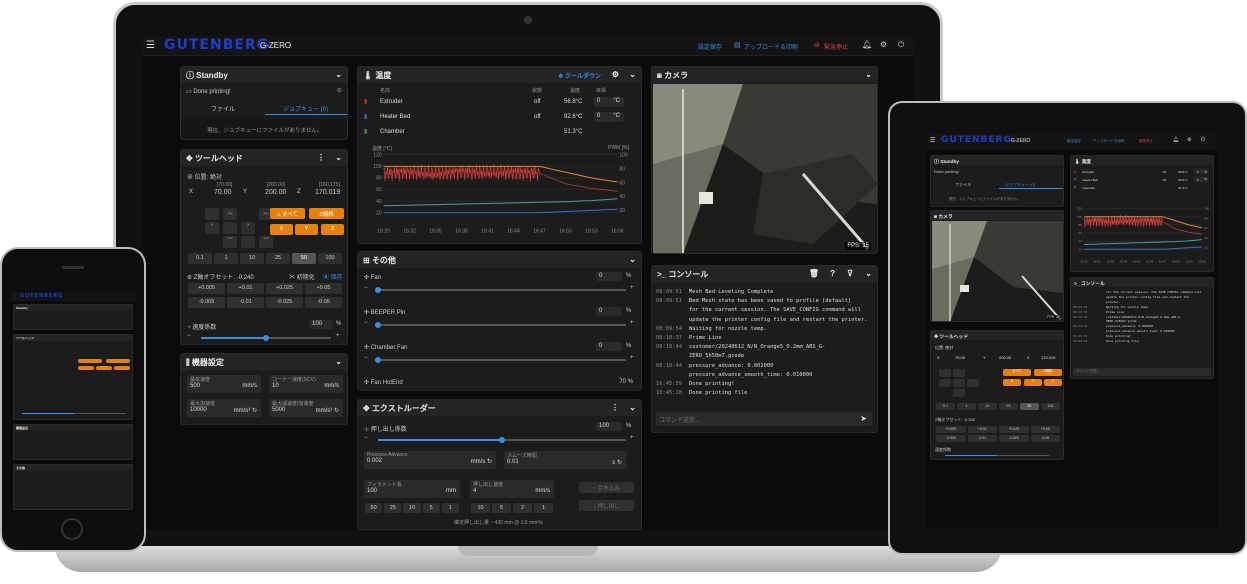 The width and height of the screenshot is (1247, 584). I want to click on pressure-advance-field: Pressure Advance 0.002 mm/s ↻, so click(430, 460).